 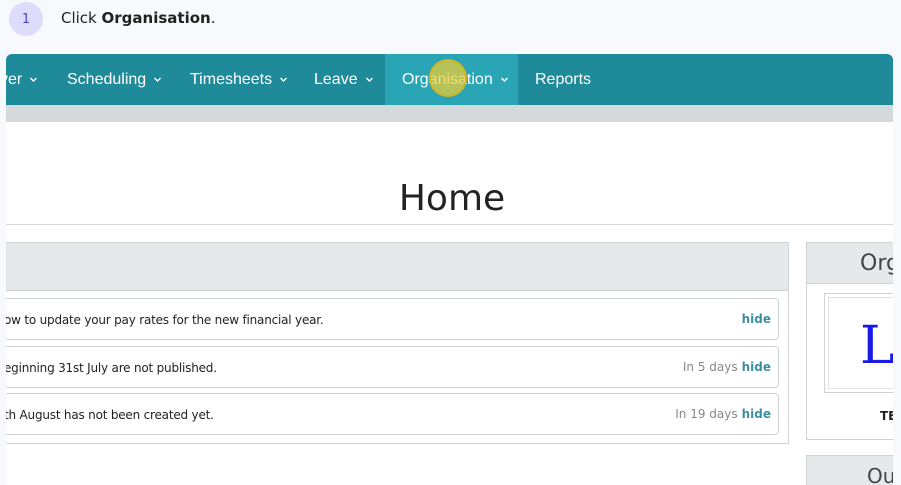 I want to click on organisation-panel: Org L TE, so click(x=849, y=341).